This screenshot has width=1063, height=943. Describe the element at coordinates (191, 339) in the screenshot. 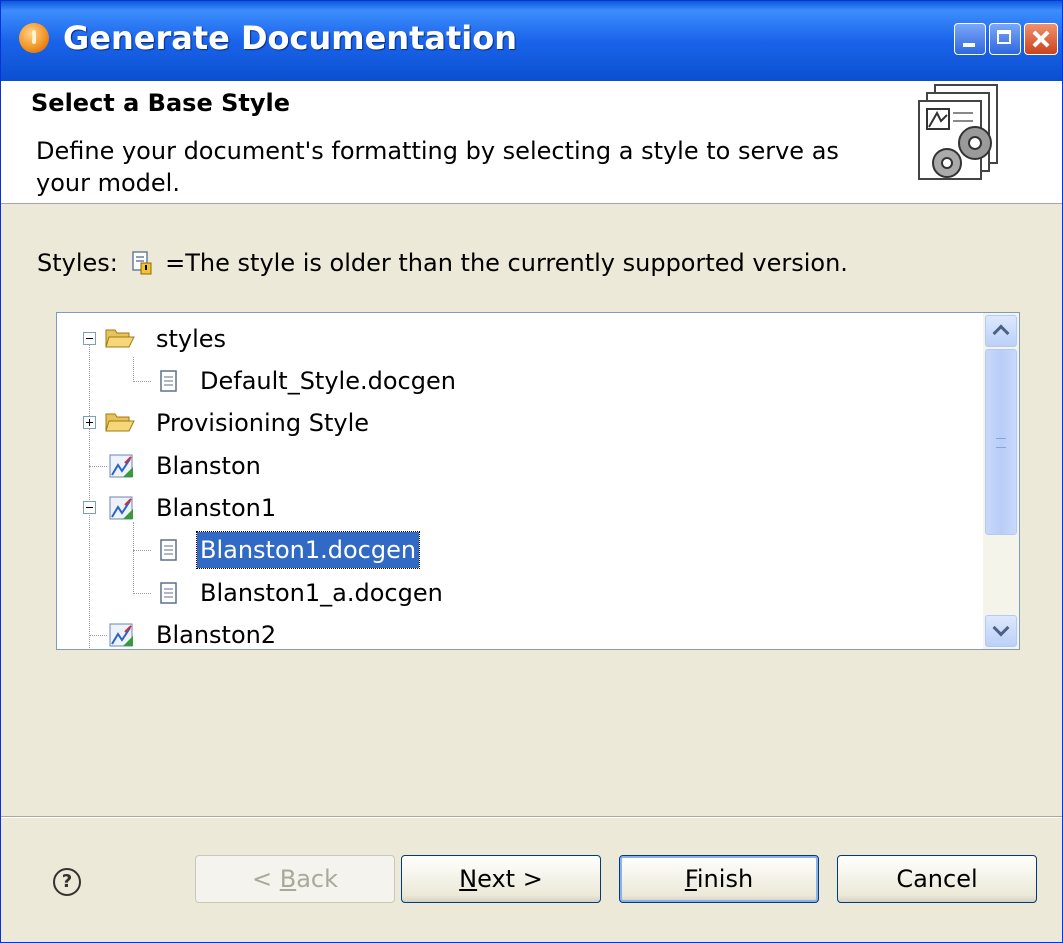

I see `tree-item-label: styles` at that location.